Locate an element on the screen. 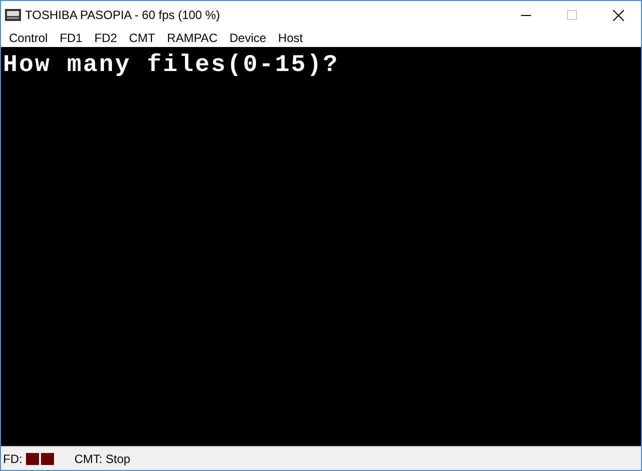 This screenshot has height=471, width=642. menu-item: Device is located at coordinates (247, 38).